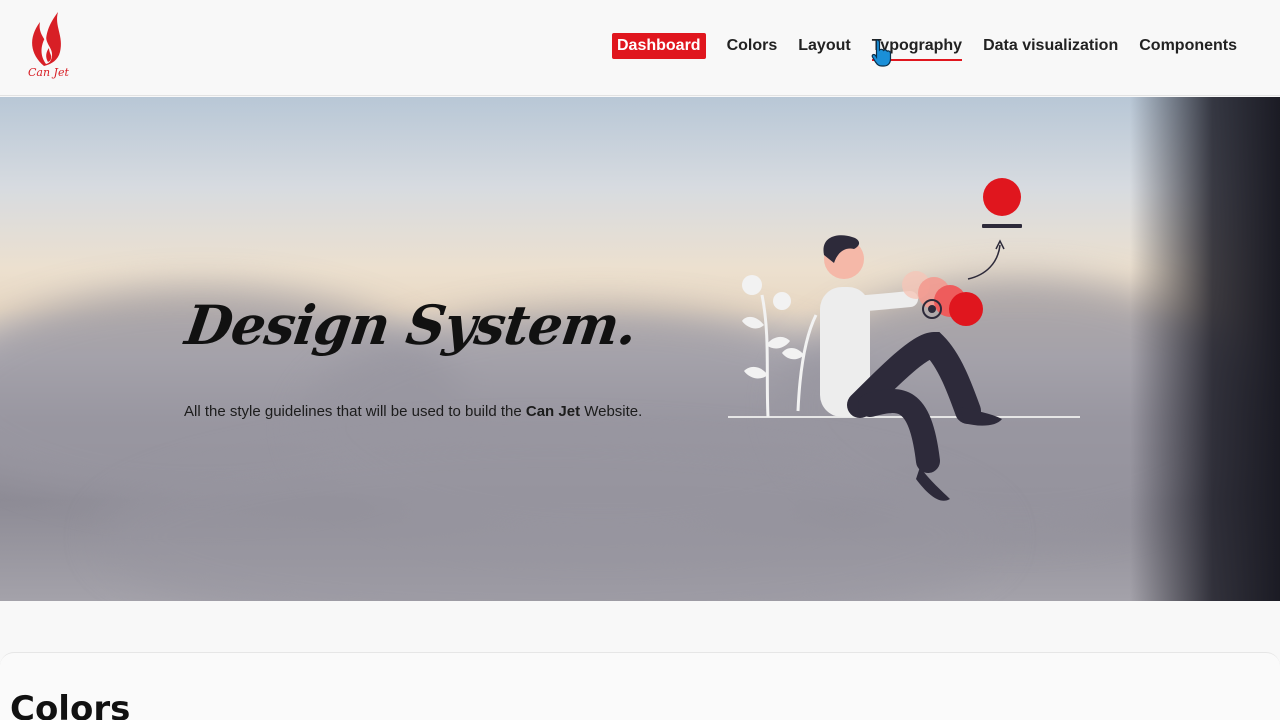 This screenshot has width=1280, height=720. I want to click on colors-section: Colors, so click(640, 686).